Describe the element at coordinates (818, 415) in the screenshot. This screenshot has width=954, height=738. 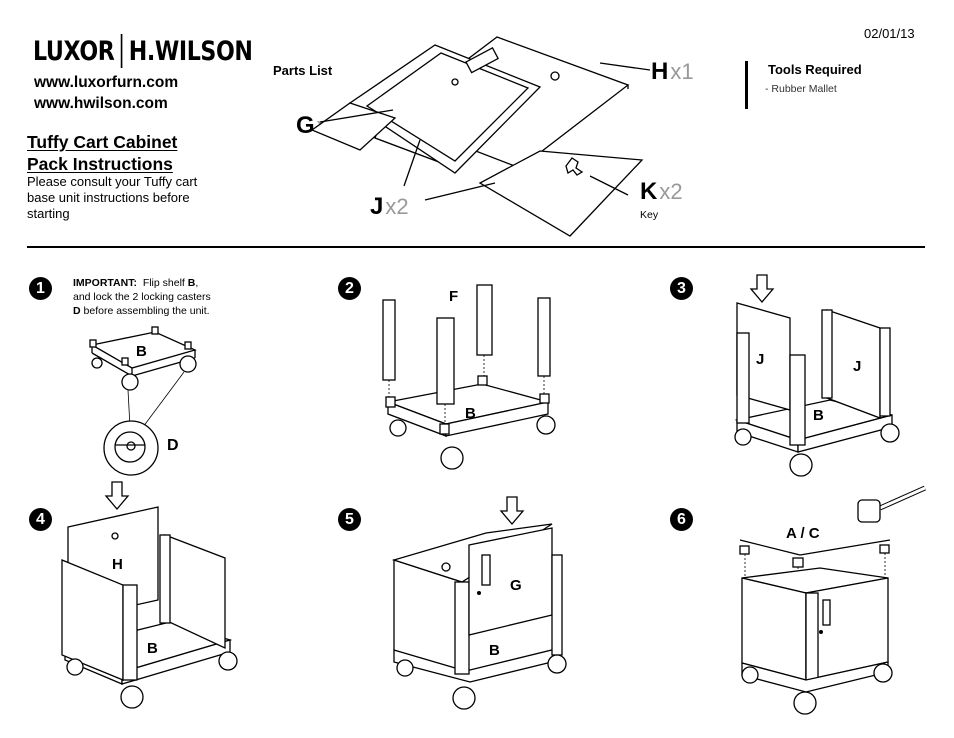
I see `step-3-label-b: B` at that location.